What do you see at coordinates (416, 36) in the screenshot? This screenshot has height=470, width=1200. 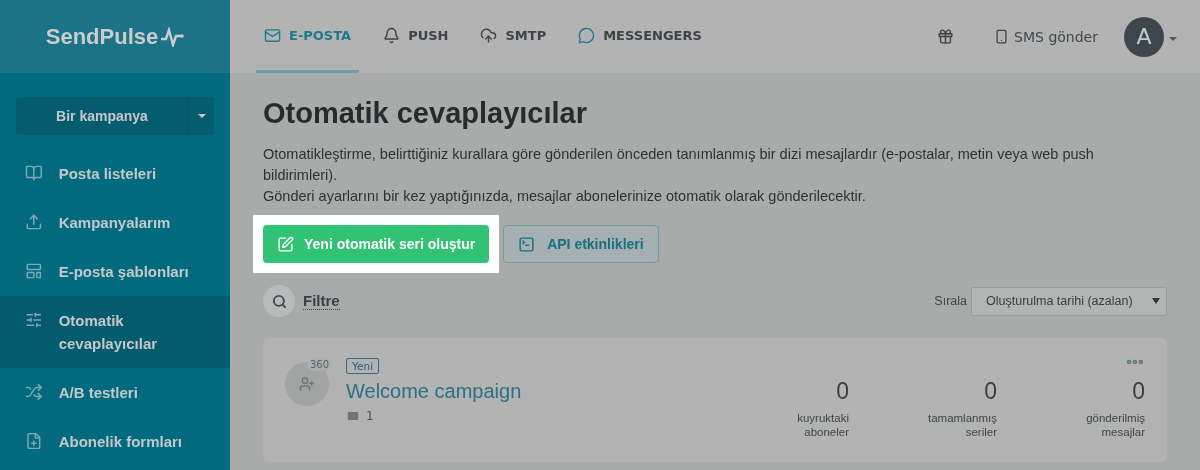 I see `nav-tab: PUSH` at bounding box center [416, 36].